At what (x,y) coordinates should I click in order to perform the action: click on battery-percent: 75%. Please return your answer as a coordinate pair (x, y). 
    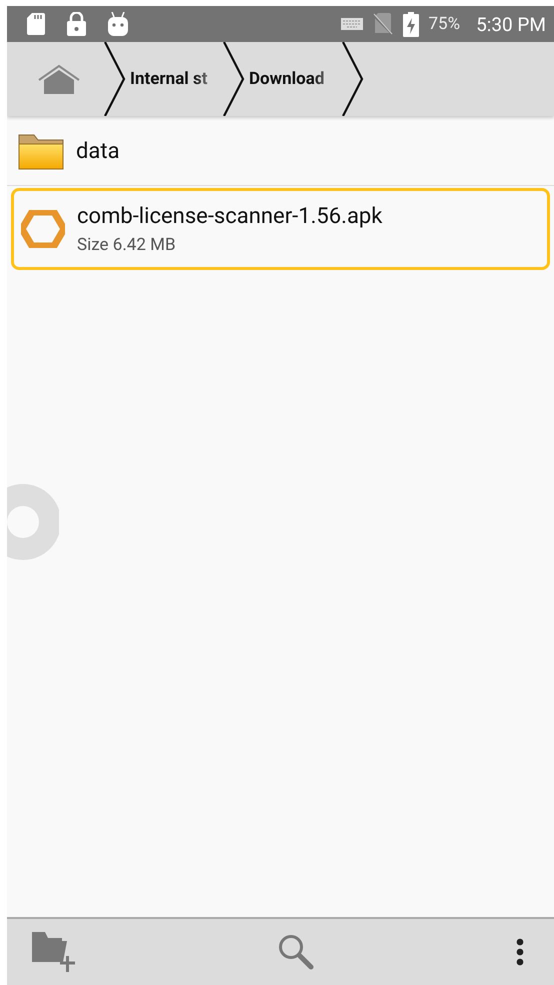
    Looking at the image, I should click on (444, 24).